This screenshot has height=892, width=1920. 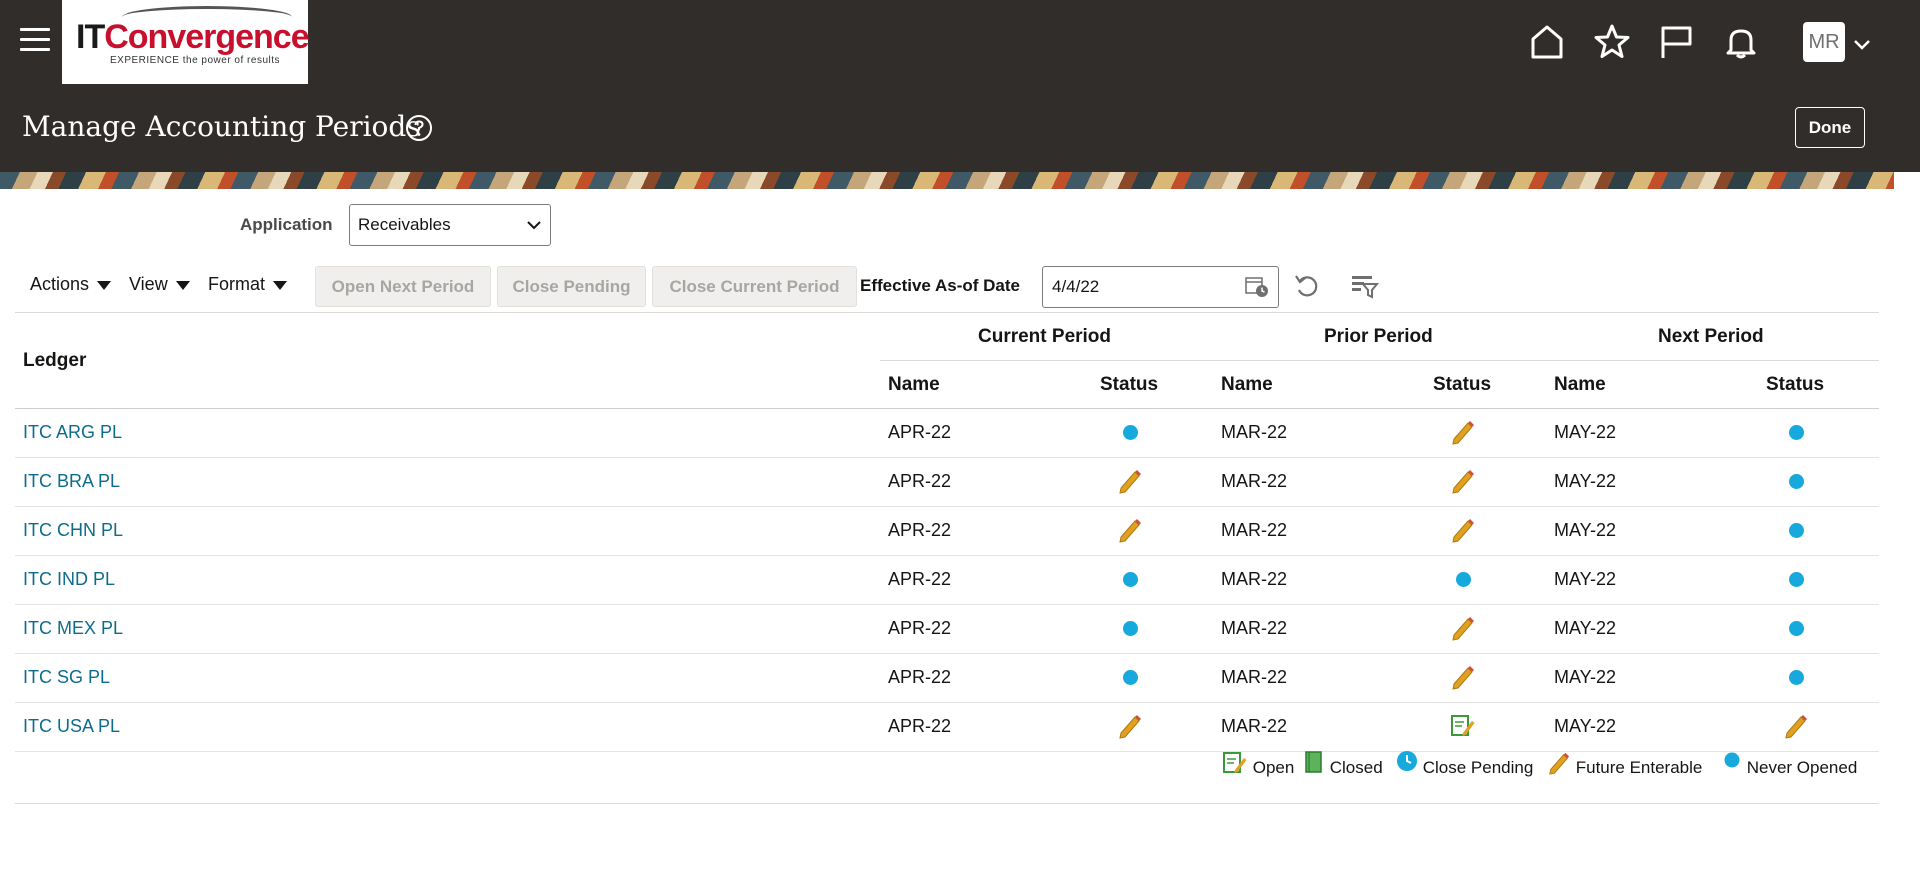 What do you see at coordinates (1796, 726) in the screenshot?
I see `next-status-future-enterable-icon` at bounding box center [1796, 726].